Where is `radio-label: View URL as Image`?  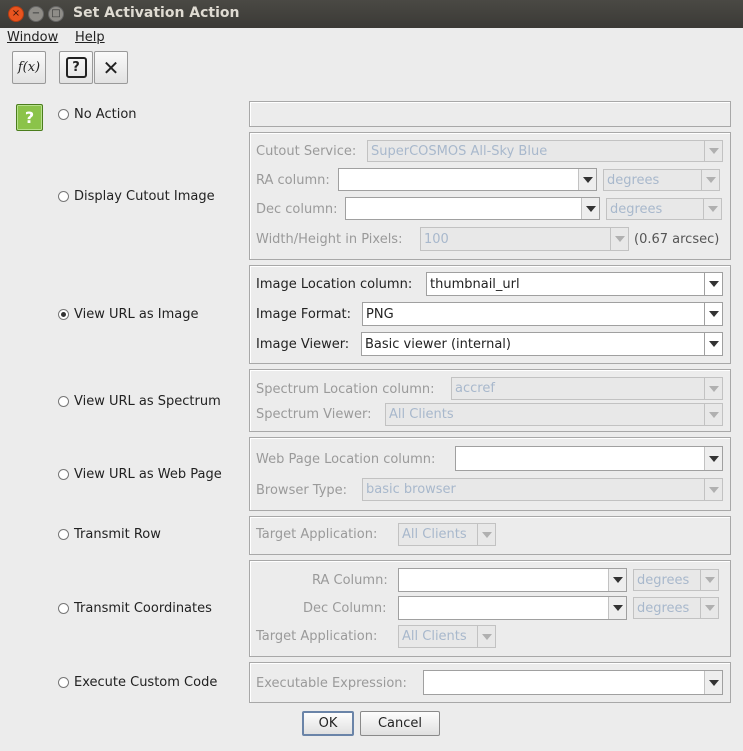
radio-label: View URL as Image is located at coordinates (136, 314).